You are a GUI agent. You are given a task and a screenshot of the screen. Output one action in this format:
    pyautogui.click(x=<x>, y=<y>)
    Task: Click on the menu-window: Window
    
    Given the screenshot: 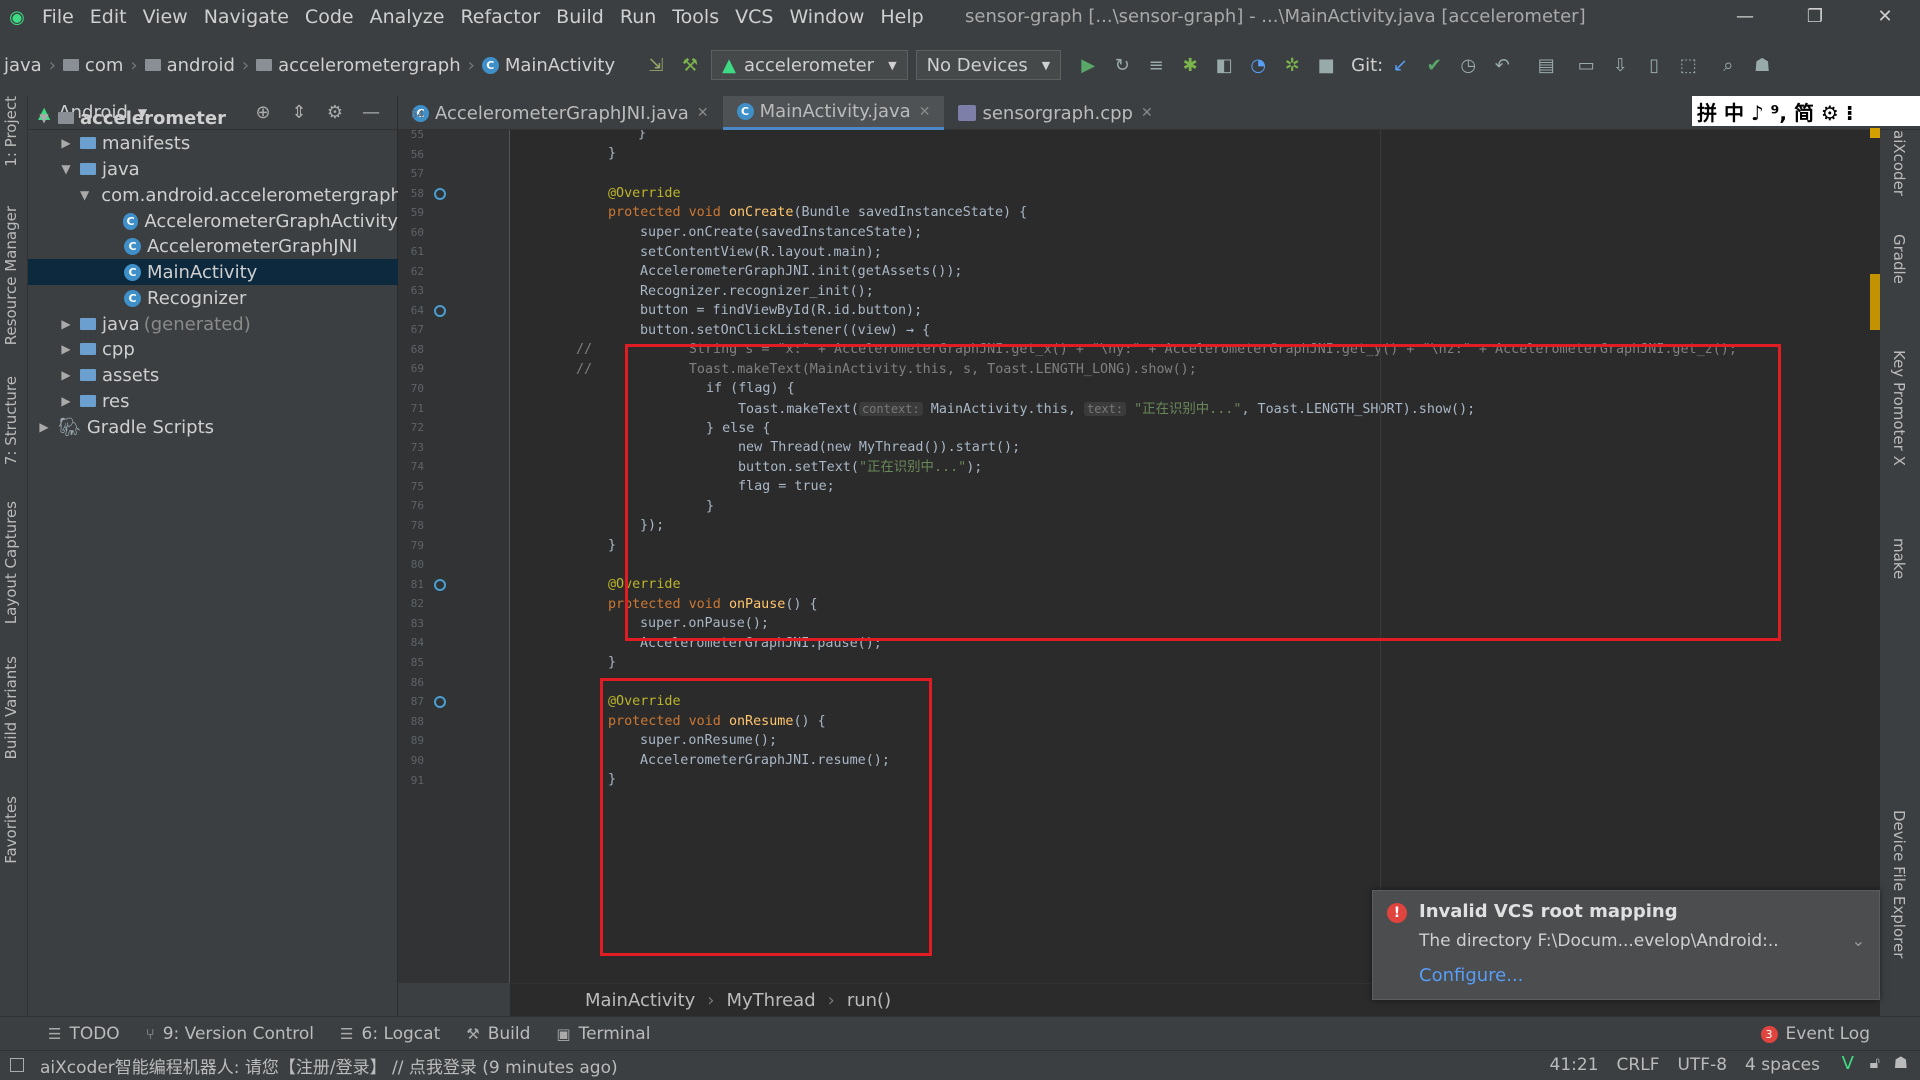 What is the action you would take?
    pyautogui.click(x=826, y=17)
    